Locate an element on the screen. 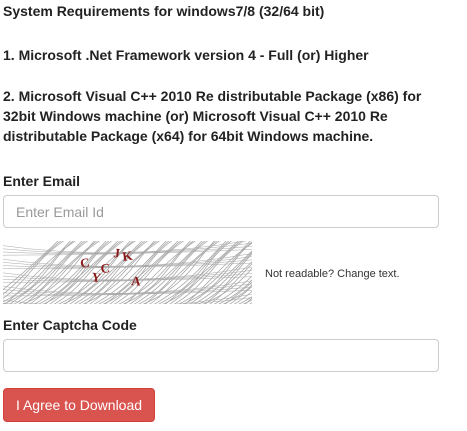  captcha-code-field is located at coordinates (221, 355).